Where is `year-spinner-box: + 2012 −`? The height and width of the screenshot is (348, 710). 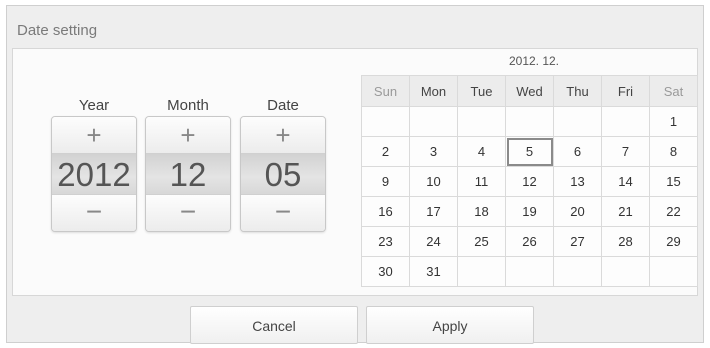
year-spinner-box: + 2012 − is located at coordinates (94, 174).